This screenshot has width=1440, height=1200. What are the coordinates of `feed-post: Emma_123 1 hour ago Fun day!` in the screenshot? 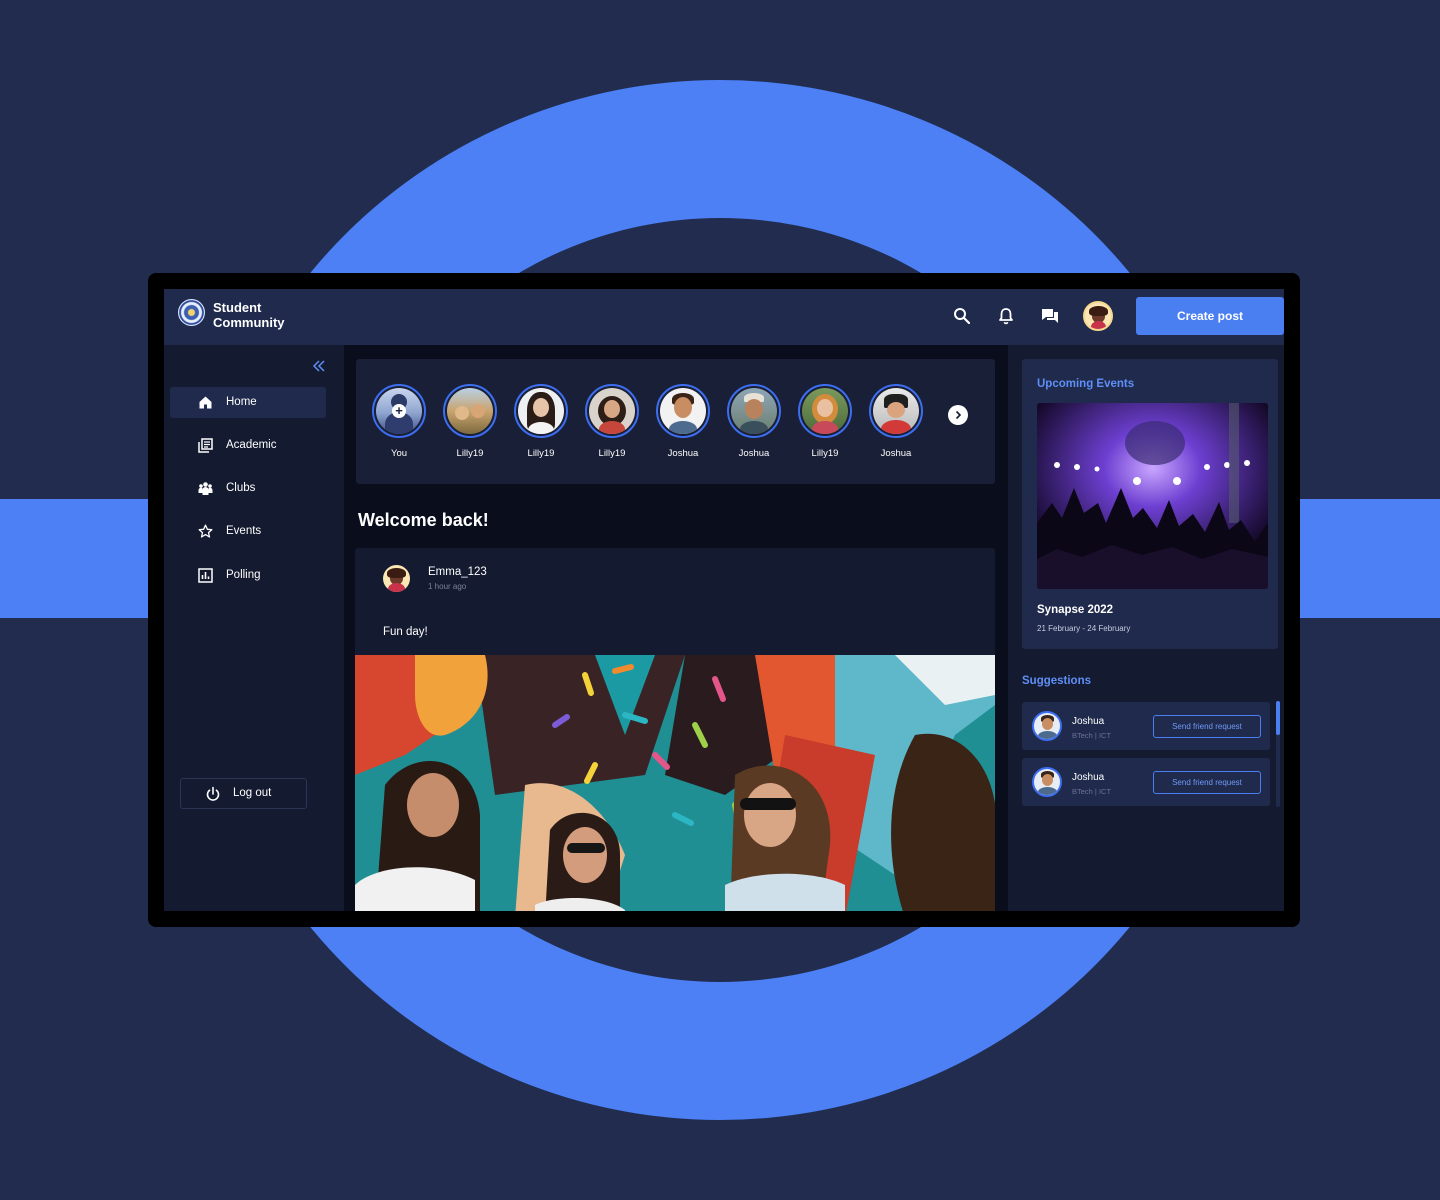 It's located at (675, 729).